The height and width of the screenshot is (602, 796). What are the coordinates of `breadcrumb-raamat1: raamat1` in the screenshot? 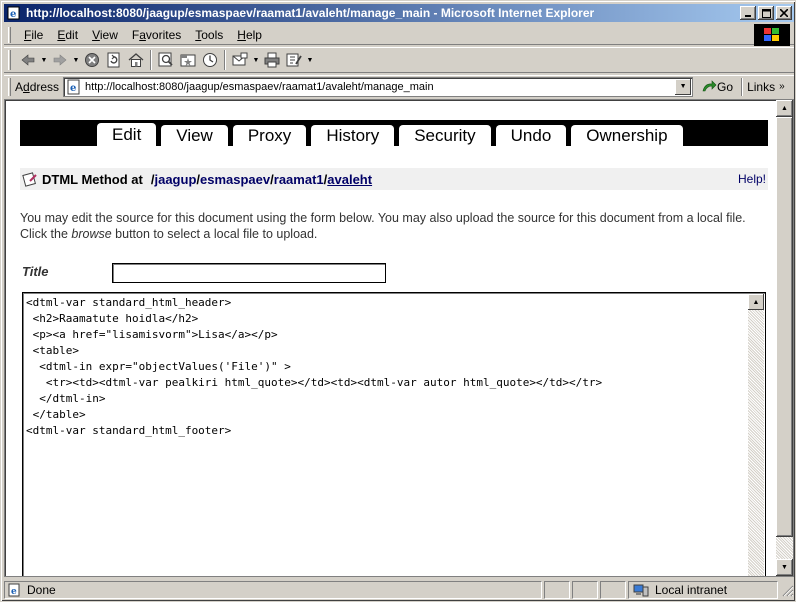 It's located at (299, 179).